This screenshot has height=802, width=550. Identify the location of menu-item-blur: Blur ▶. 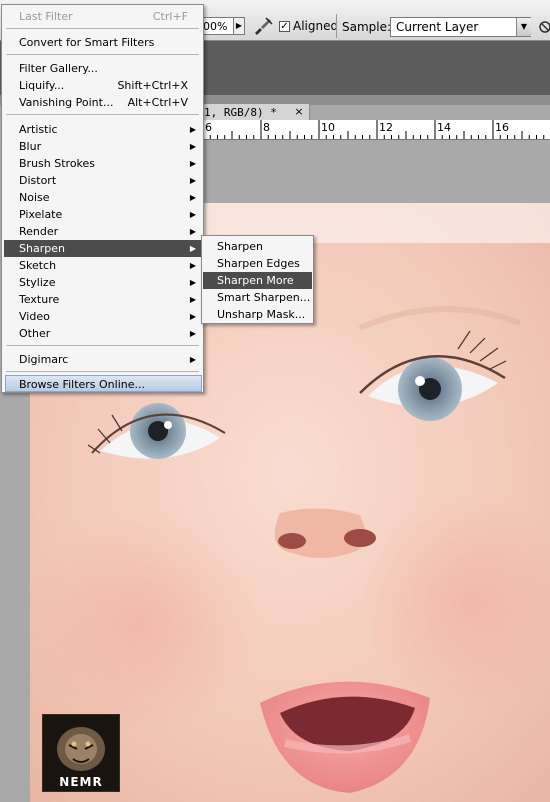
(102, 146).